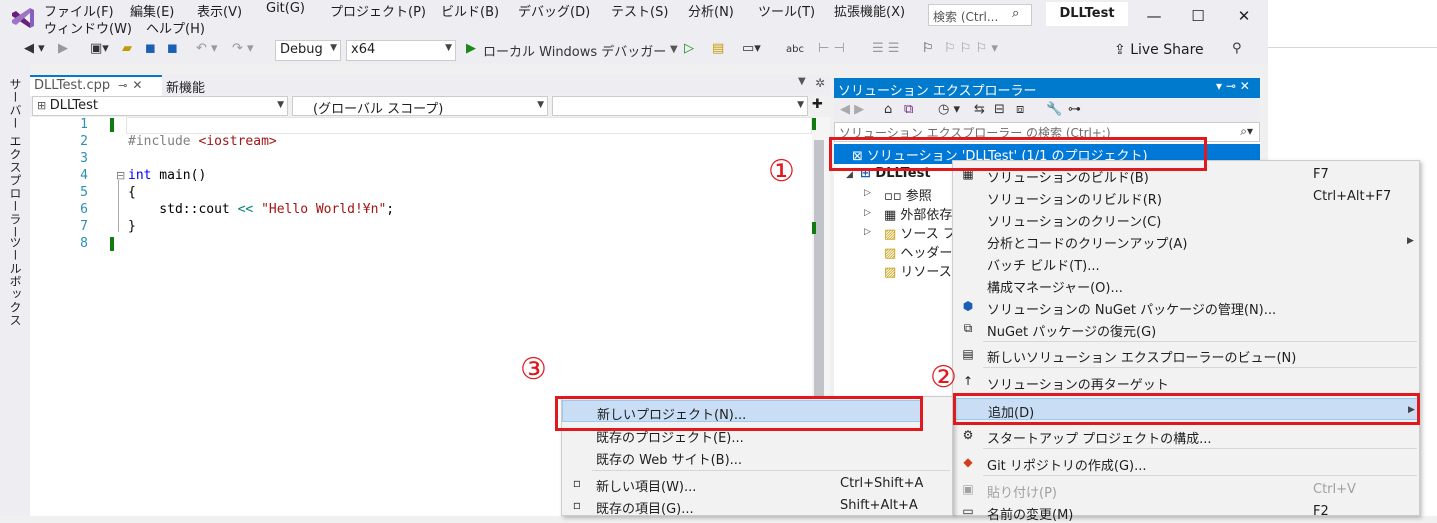  I want to click on menu-analyze: 分析(N), so click(711, 10).